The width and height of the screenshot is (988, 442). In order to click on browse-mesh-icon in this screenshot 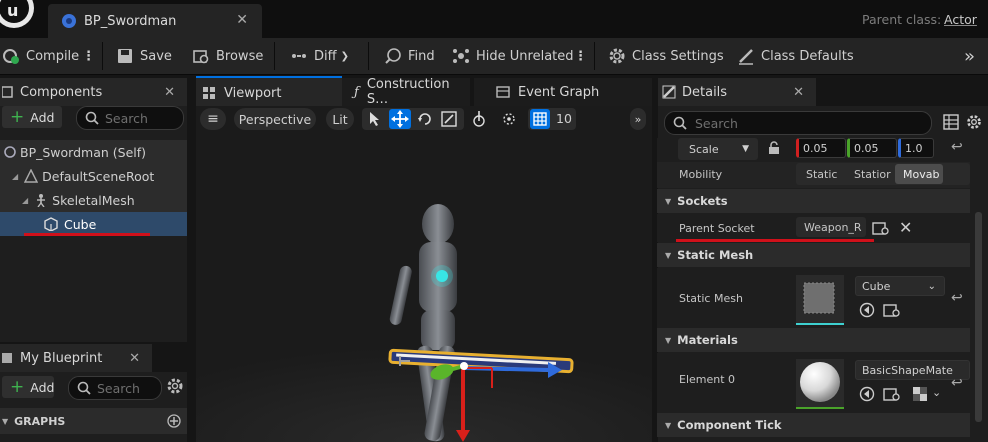, I will do `click(892, 310)`.